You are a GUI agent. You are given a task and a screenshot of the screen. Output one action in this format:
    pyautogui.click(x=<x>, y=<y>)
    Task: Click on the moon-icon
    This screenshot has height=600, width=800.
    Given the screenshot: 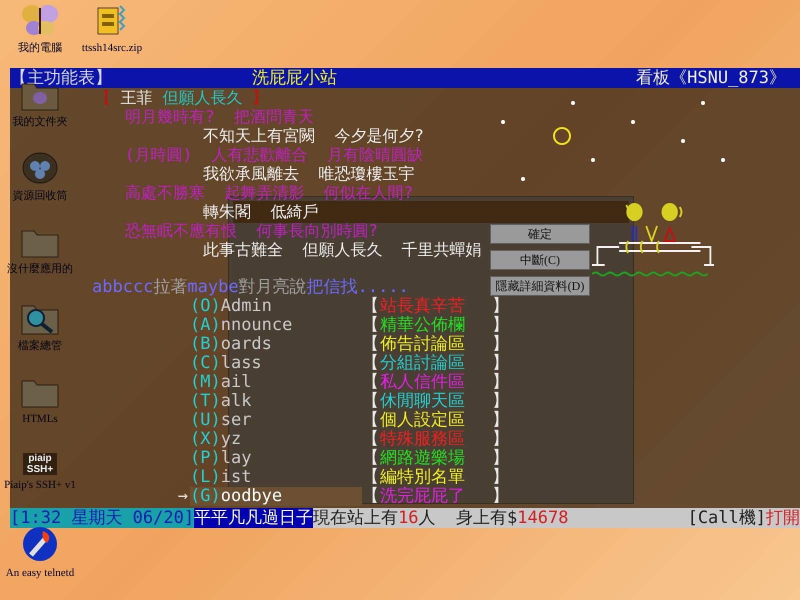 What is the action you would take?
    pyautogui.click(x=562, y=136)
    